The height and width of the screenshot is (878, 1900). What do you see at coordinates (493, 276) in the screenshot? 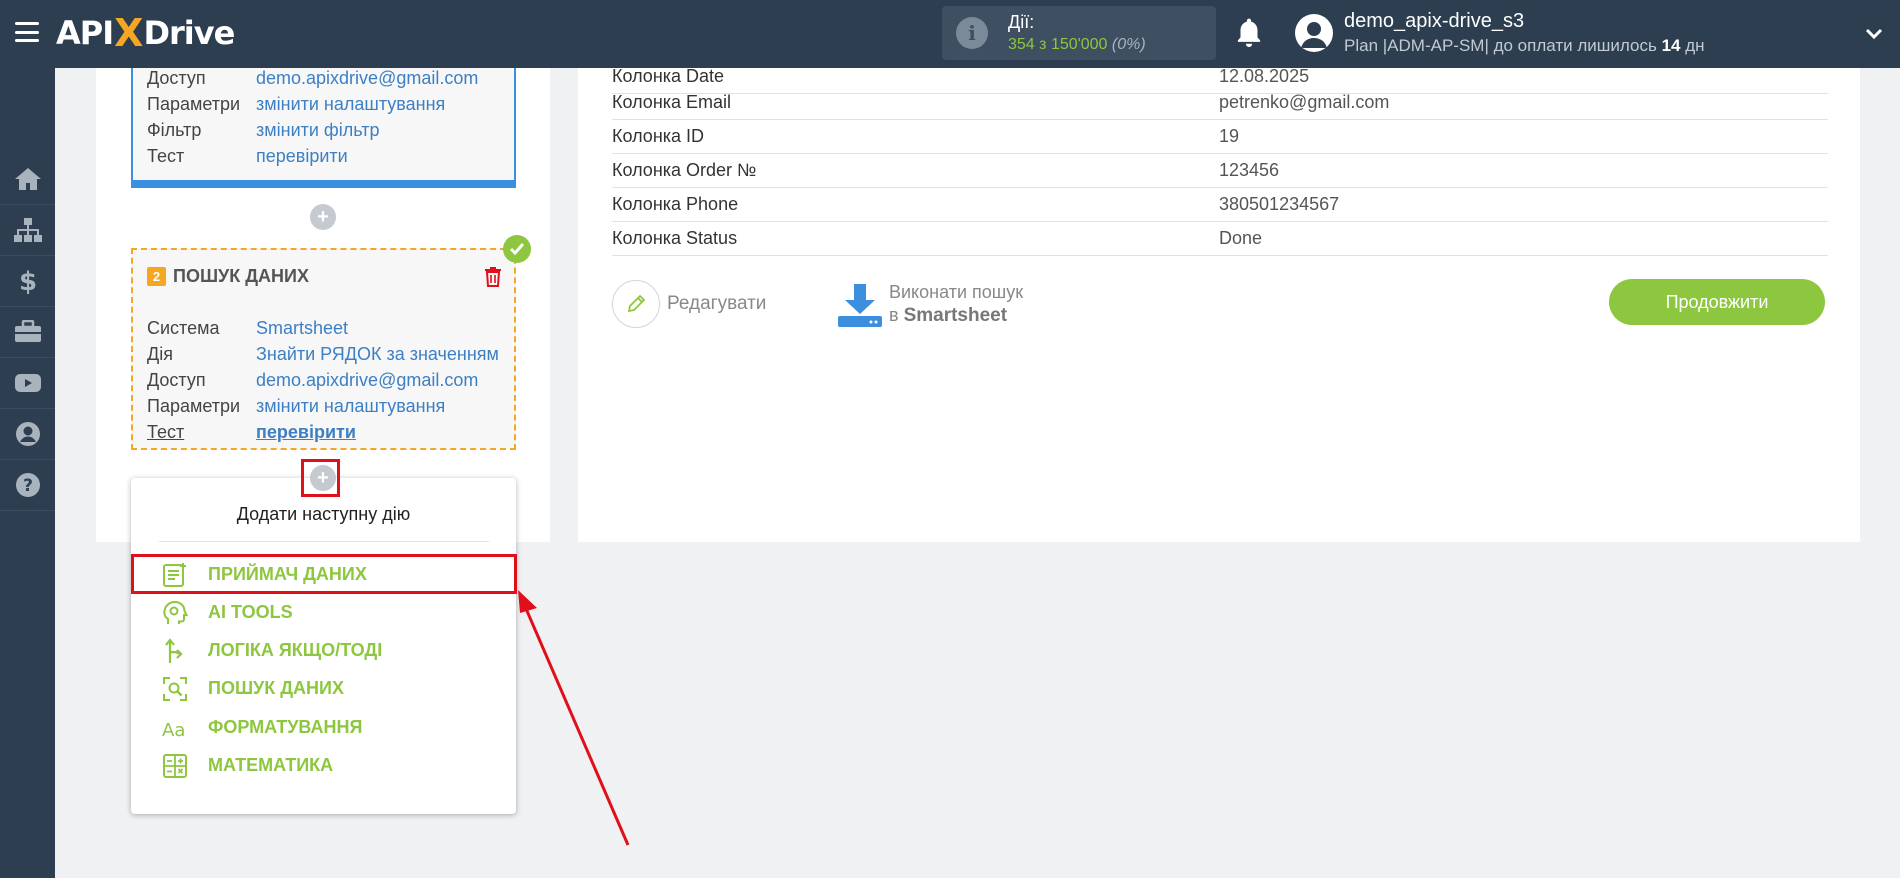
I see `trash-icon` at bounding box center [493, 276].